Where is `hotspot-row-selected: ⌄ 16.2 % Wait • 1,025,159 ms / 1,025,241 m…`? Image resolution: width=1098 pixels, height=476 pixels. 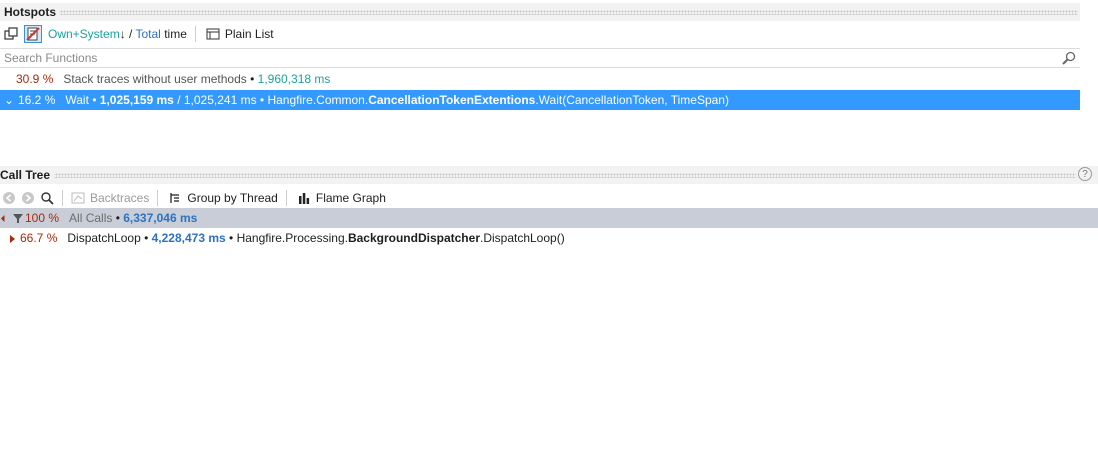
hotspot-row-selected: ⌄ 16.2 % Wait • 1,025,159 ms / 1,025,241 m… is located at coordinates (540, 100).